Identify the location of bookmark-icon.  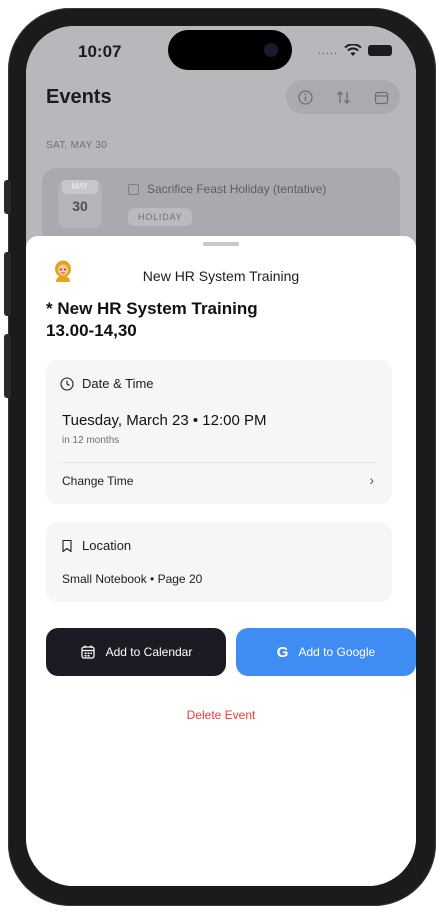
(67, 545).